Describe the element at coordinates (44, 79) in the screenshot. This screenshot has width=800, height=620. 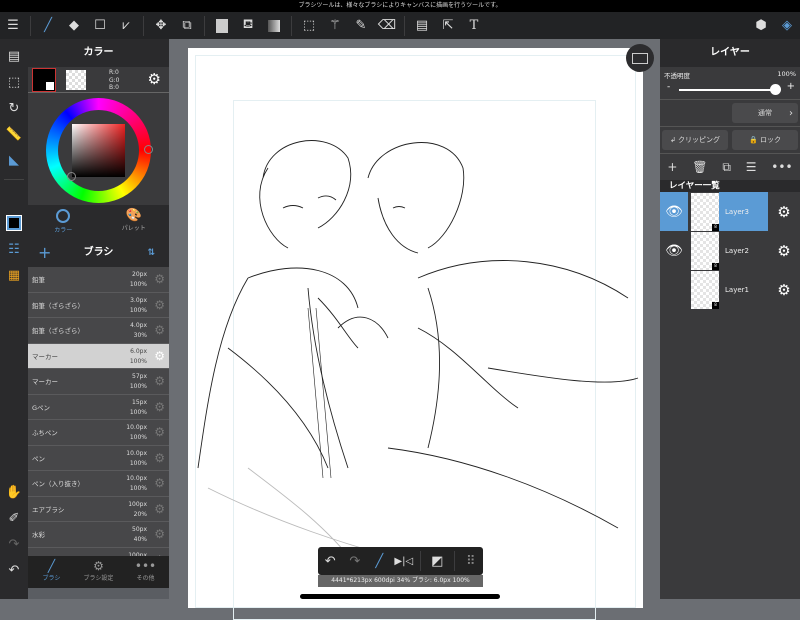
I see `main-color-swatch` at that location.